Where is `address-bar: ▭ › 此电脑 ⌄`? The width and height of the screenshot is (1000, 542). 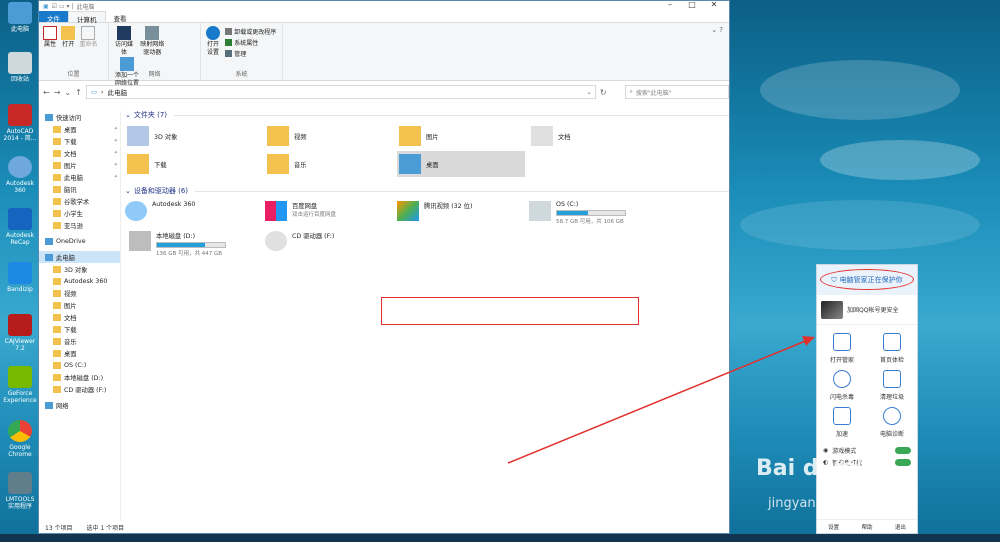 address-bar: ▭ › 此电脑 ⌄ is located at coordinates (340, 92).